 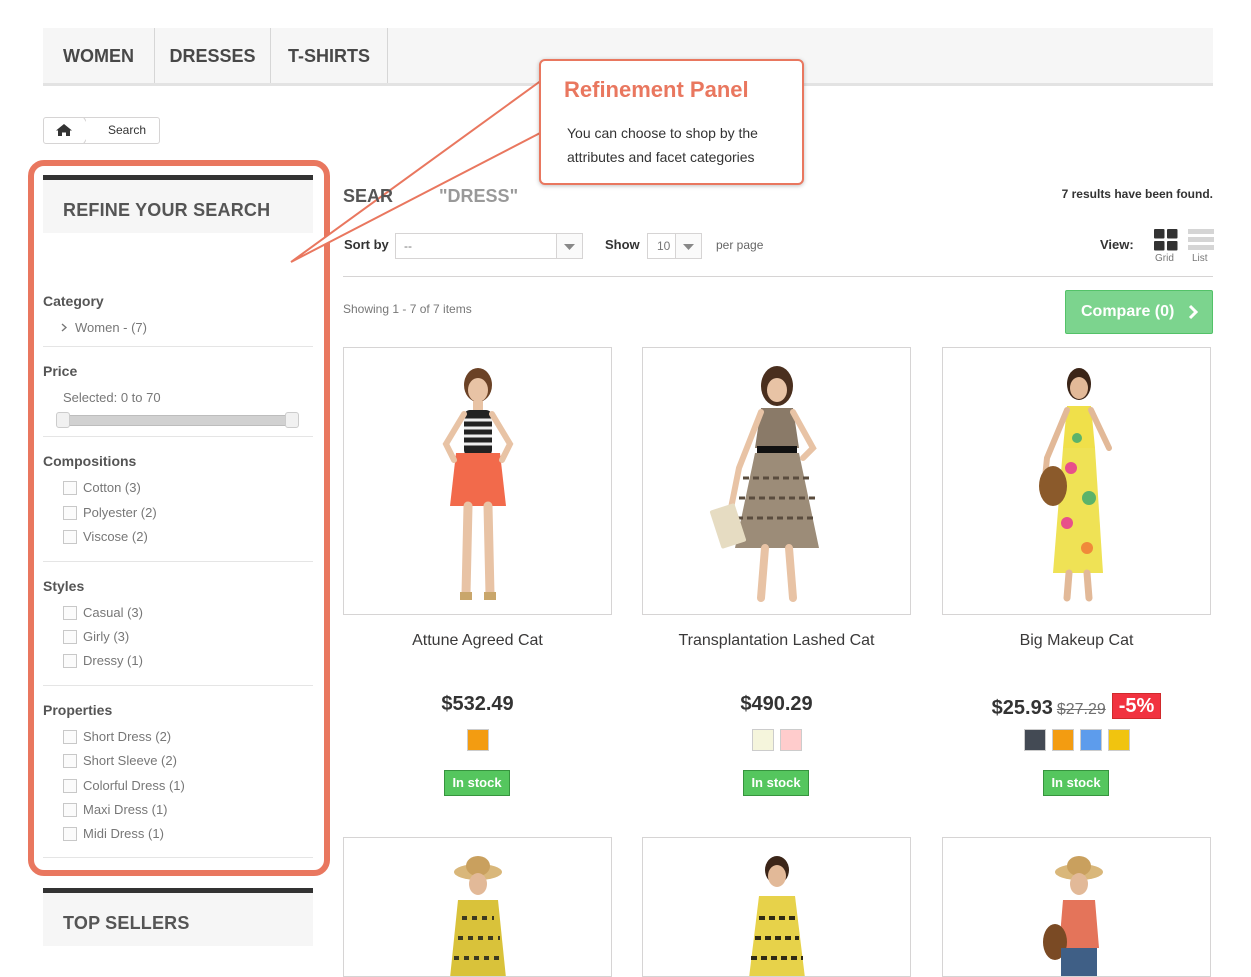 What do you see at coordinates (65, 130) in the screenshot?
I see `home-icon` at bounding box center [65, 130].